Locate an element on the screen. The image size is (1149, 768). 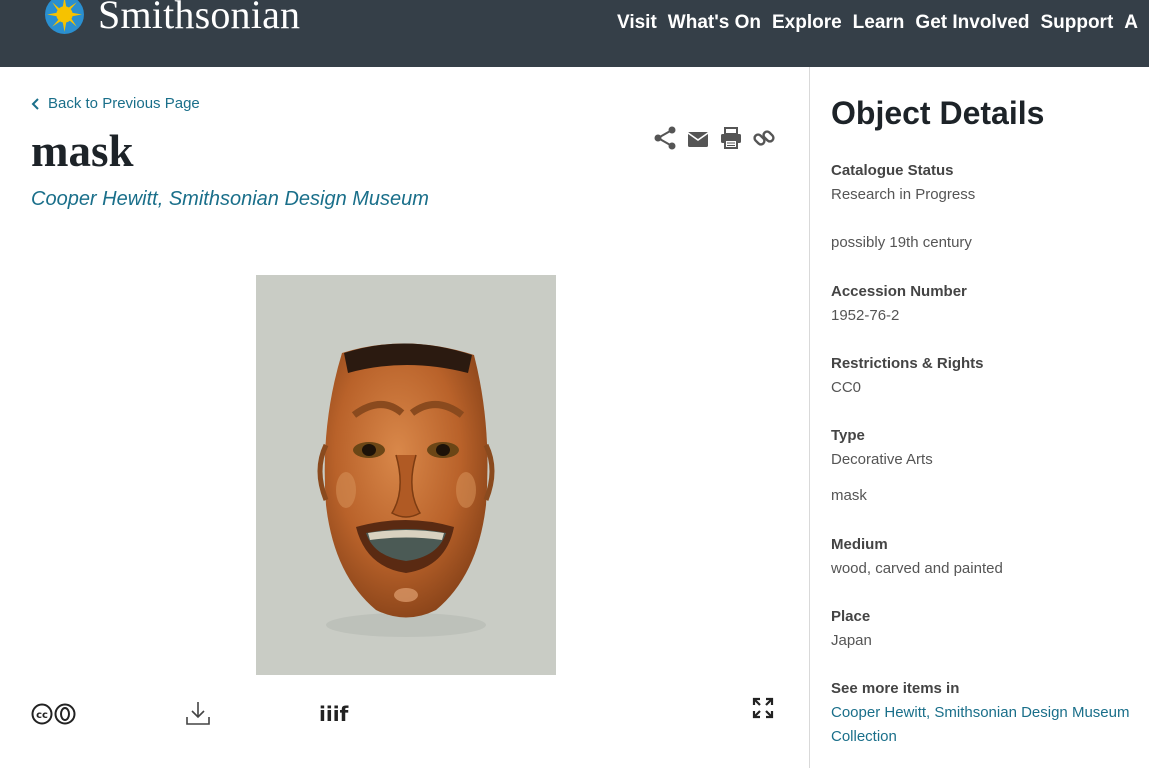
creative-commons-zero-icon: cc is located at coordinates (54, 714).